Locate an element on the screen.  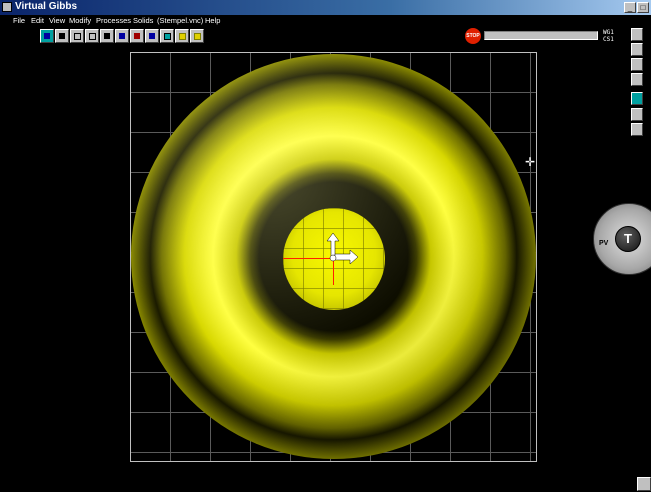
corner-button is located at coordinates (644, 484).